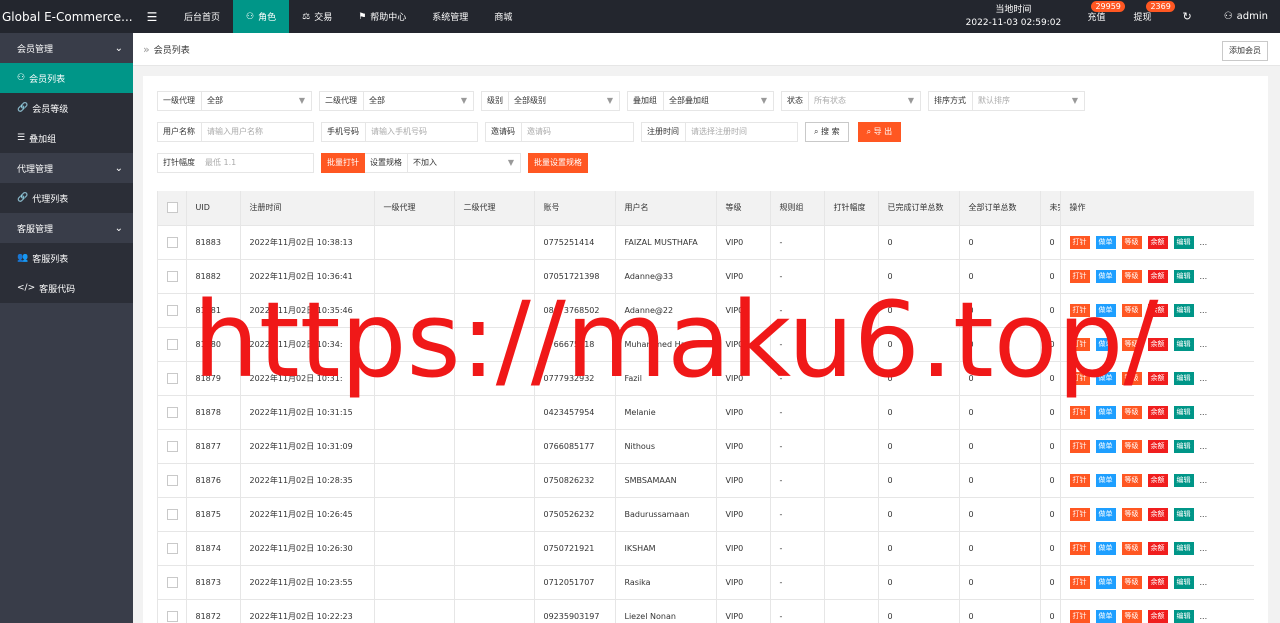 This screenshot has height=623, width=1280. Describe the element at coordinates (261, 16) in the screenshot. I see `topnav-item-1: ⚇ 角色` at that location.